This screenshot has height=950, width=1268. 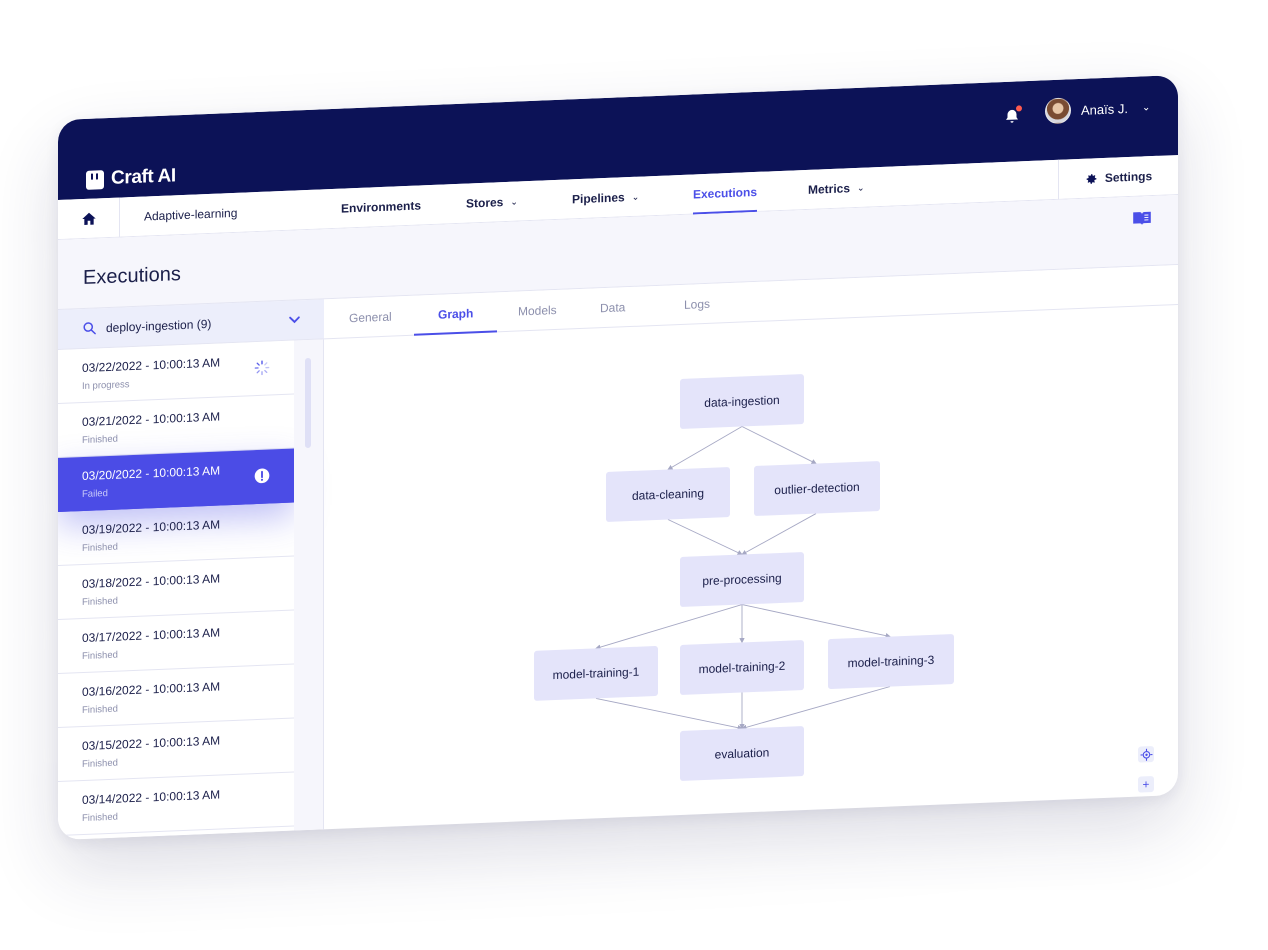 What do you see at coordinates (1128, 177) in the screenshot?
I see `settings-label: Settings` at bounding box center [1128, 177].